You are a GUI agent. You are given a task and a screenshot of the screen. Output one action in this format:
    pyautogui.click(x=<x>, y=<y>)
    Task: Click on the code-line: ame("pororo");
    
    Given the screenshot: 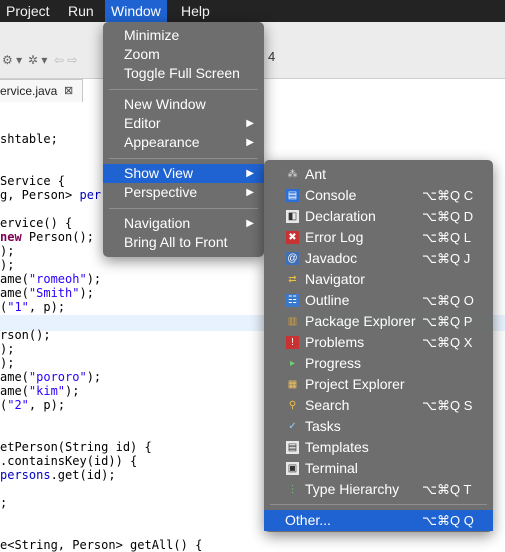 What is the action you would take?
    pyautogui.click(x=50, y=377)
    